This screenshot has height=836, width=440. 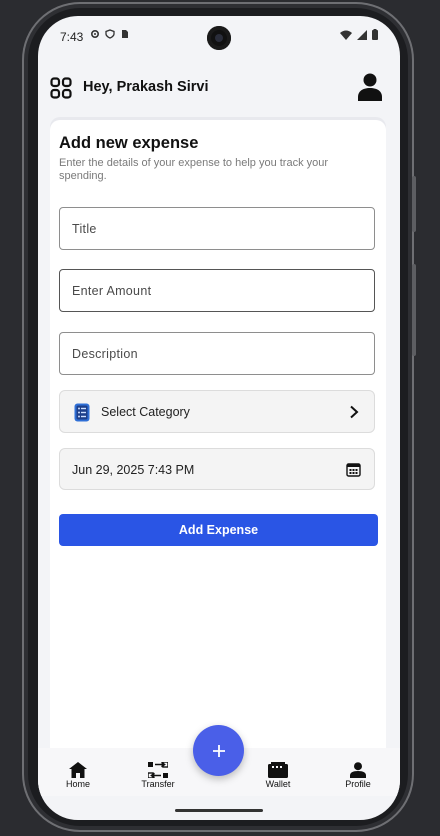 I want to click on nav-item-transfer: Transfer, so click(x=158, y=775).